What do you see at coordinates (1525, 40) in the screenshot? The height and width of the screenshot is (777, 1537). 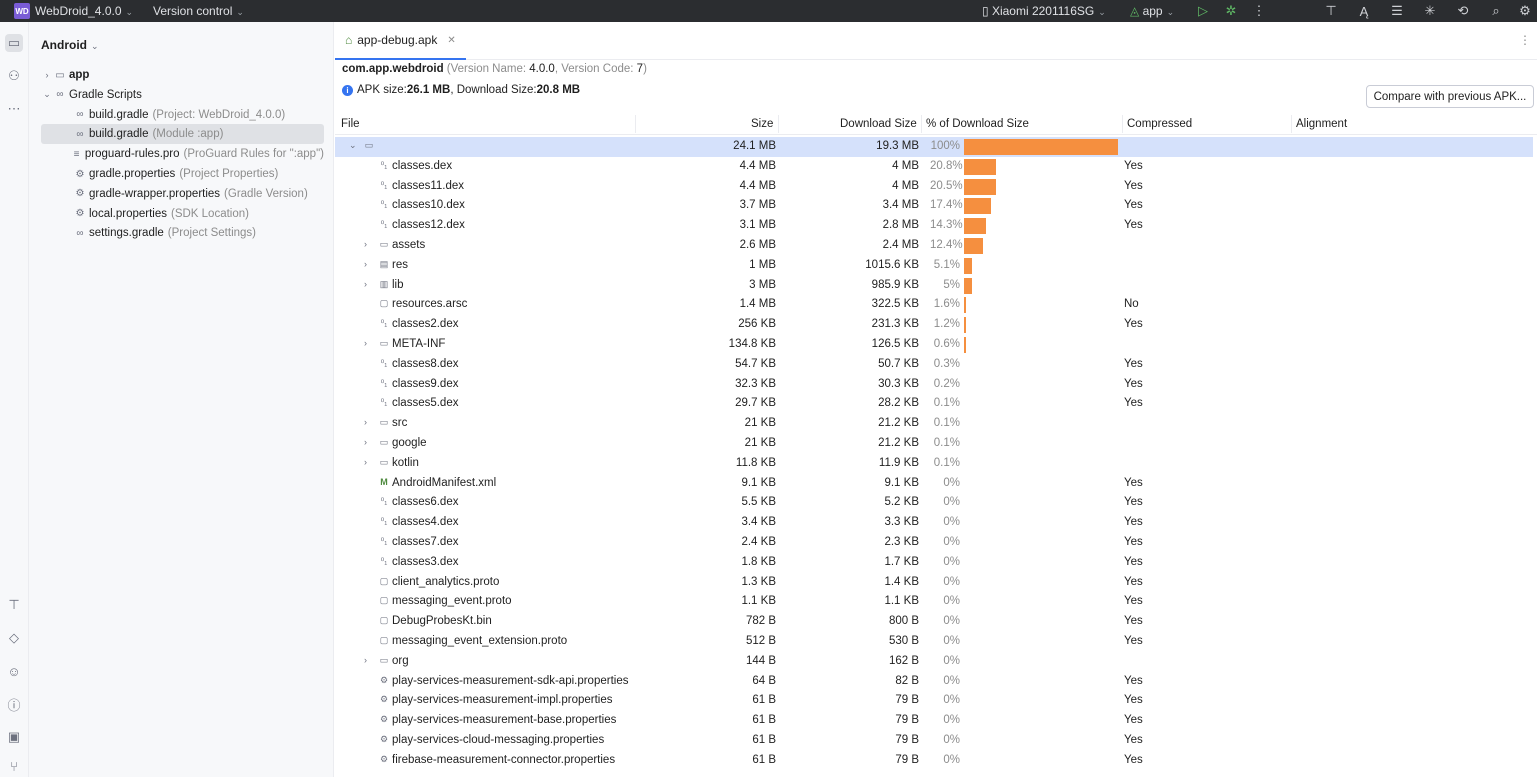 I see `more-tabs-icon: ⋮` at bounding box center [1525, 40].